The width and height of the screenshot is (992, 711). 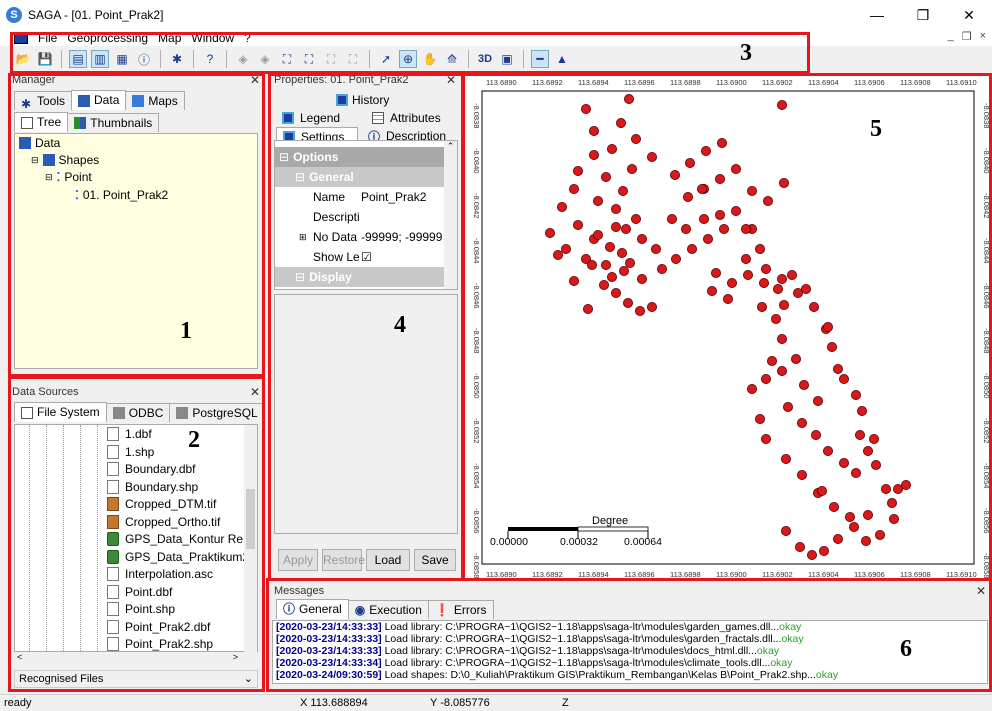 What do you see at coordinates (39, 143) in the screenshot?
I see `tree-node-data: Data` at bounding box center [39, 143].